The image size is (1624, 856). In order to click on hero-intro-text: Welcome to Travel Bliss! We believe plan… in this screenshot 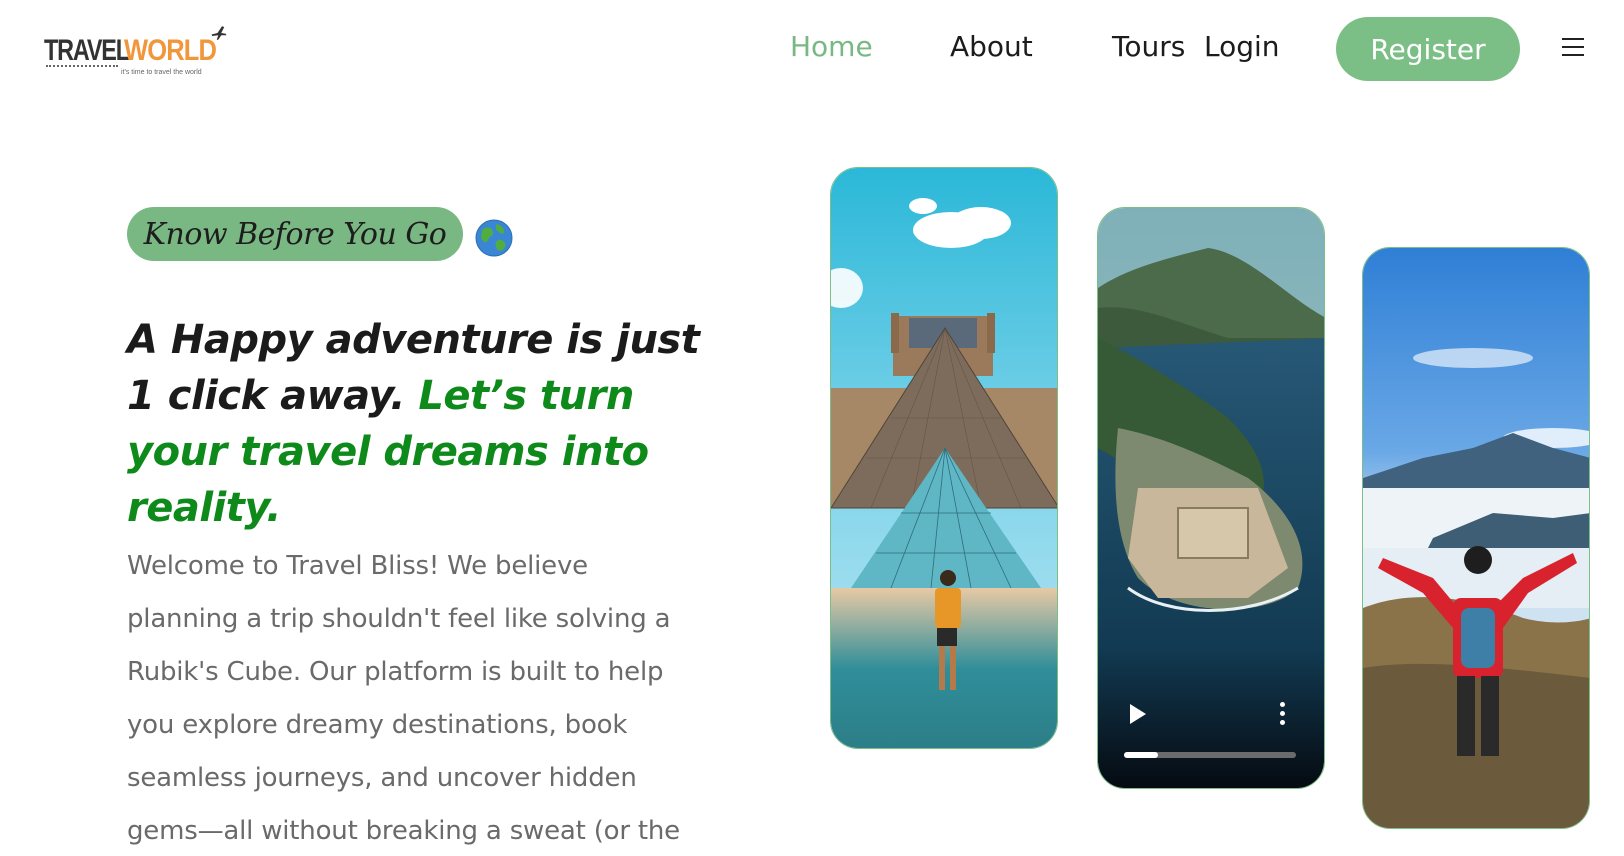, I will do `click(403, 698)`.